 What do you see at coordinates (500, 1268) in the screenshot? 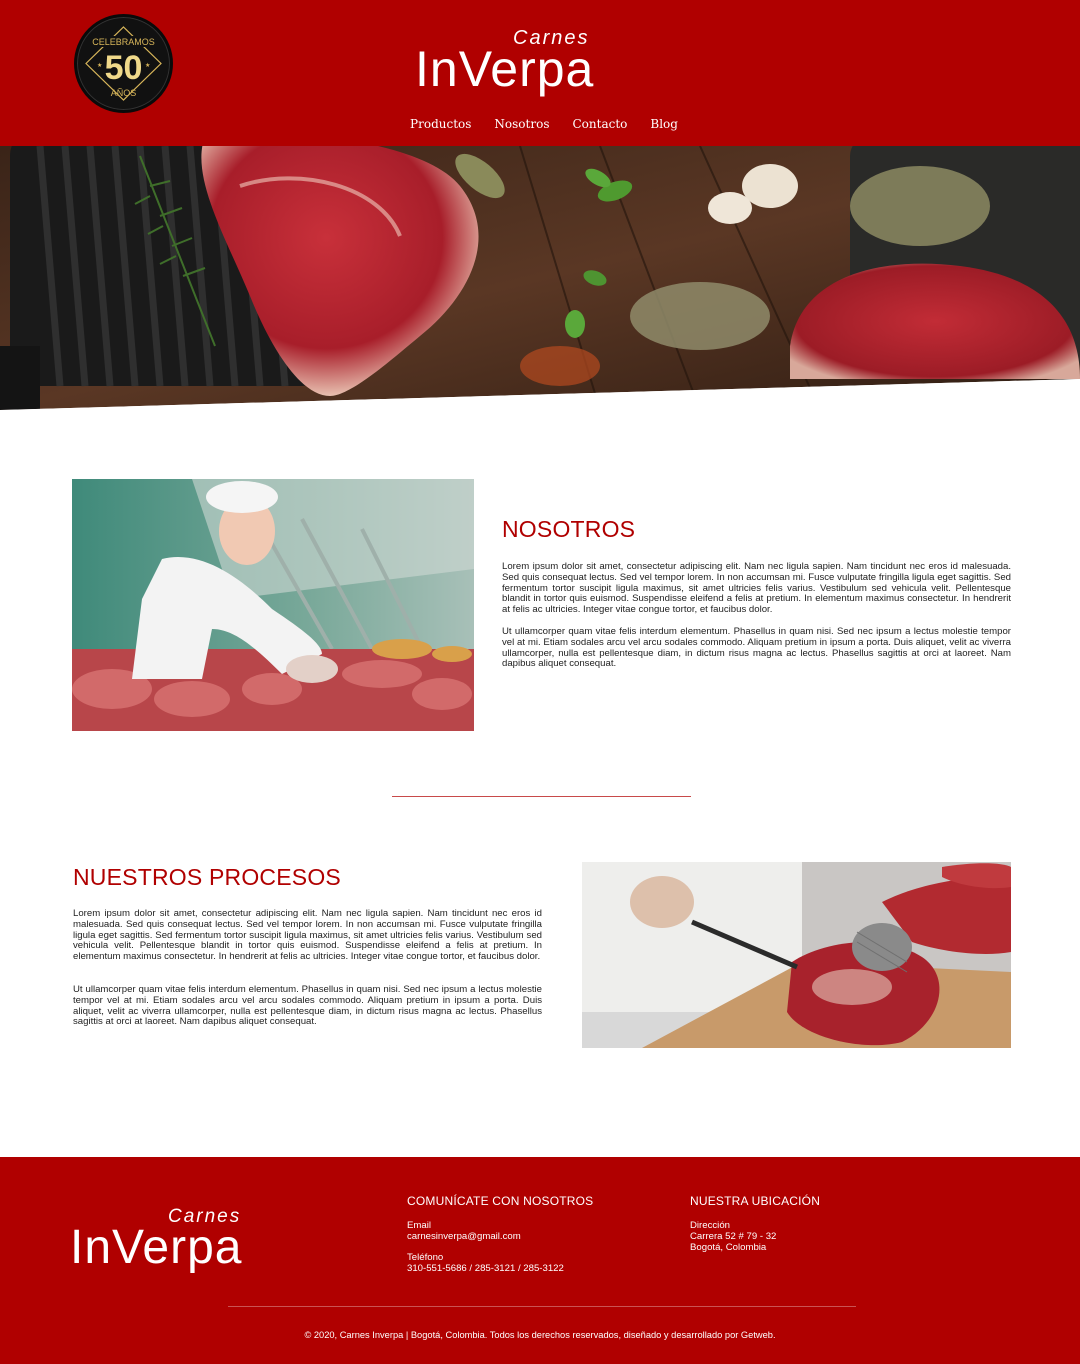
I see `footer-phone: 310-551-5686 / 285-3121 / 285-3122` at bounding box center [500, 1268].